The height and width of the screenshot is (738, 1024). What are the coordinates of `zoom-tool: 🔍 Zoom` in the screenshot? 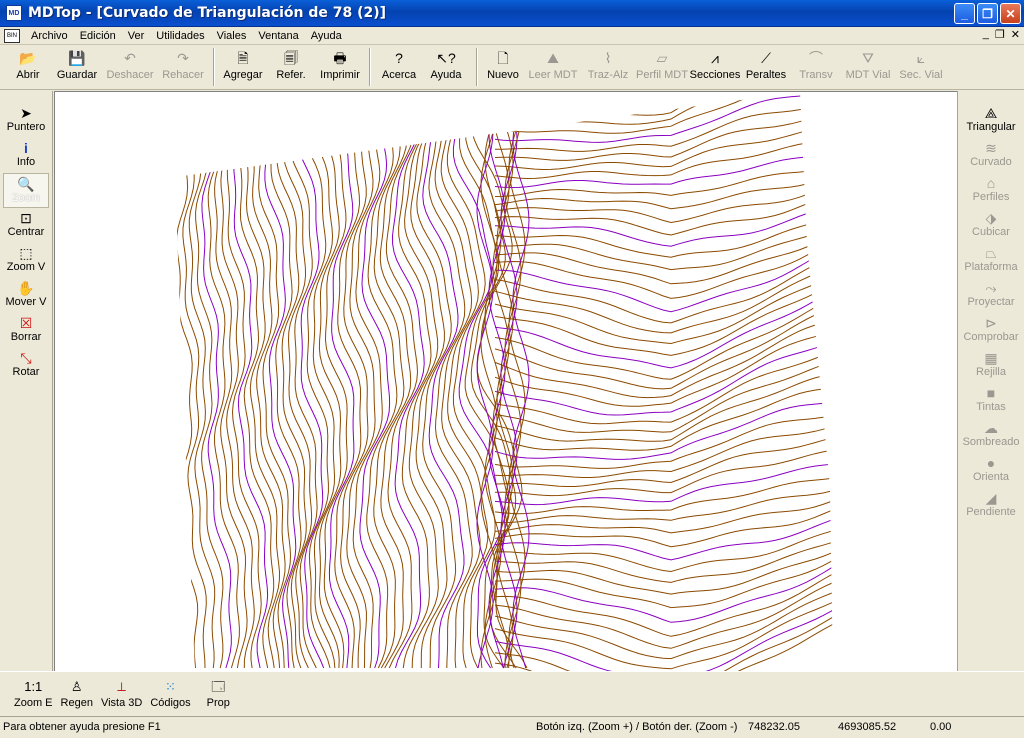 It's located at (26, 190).